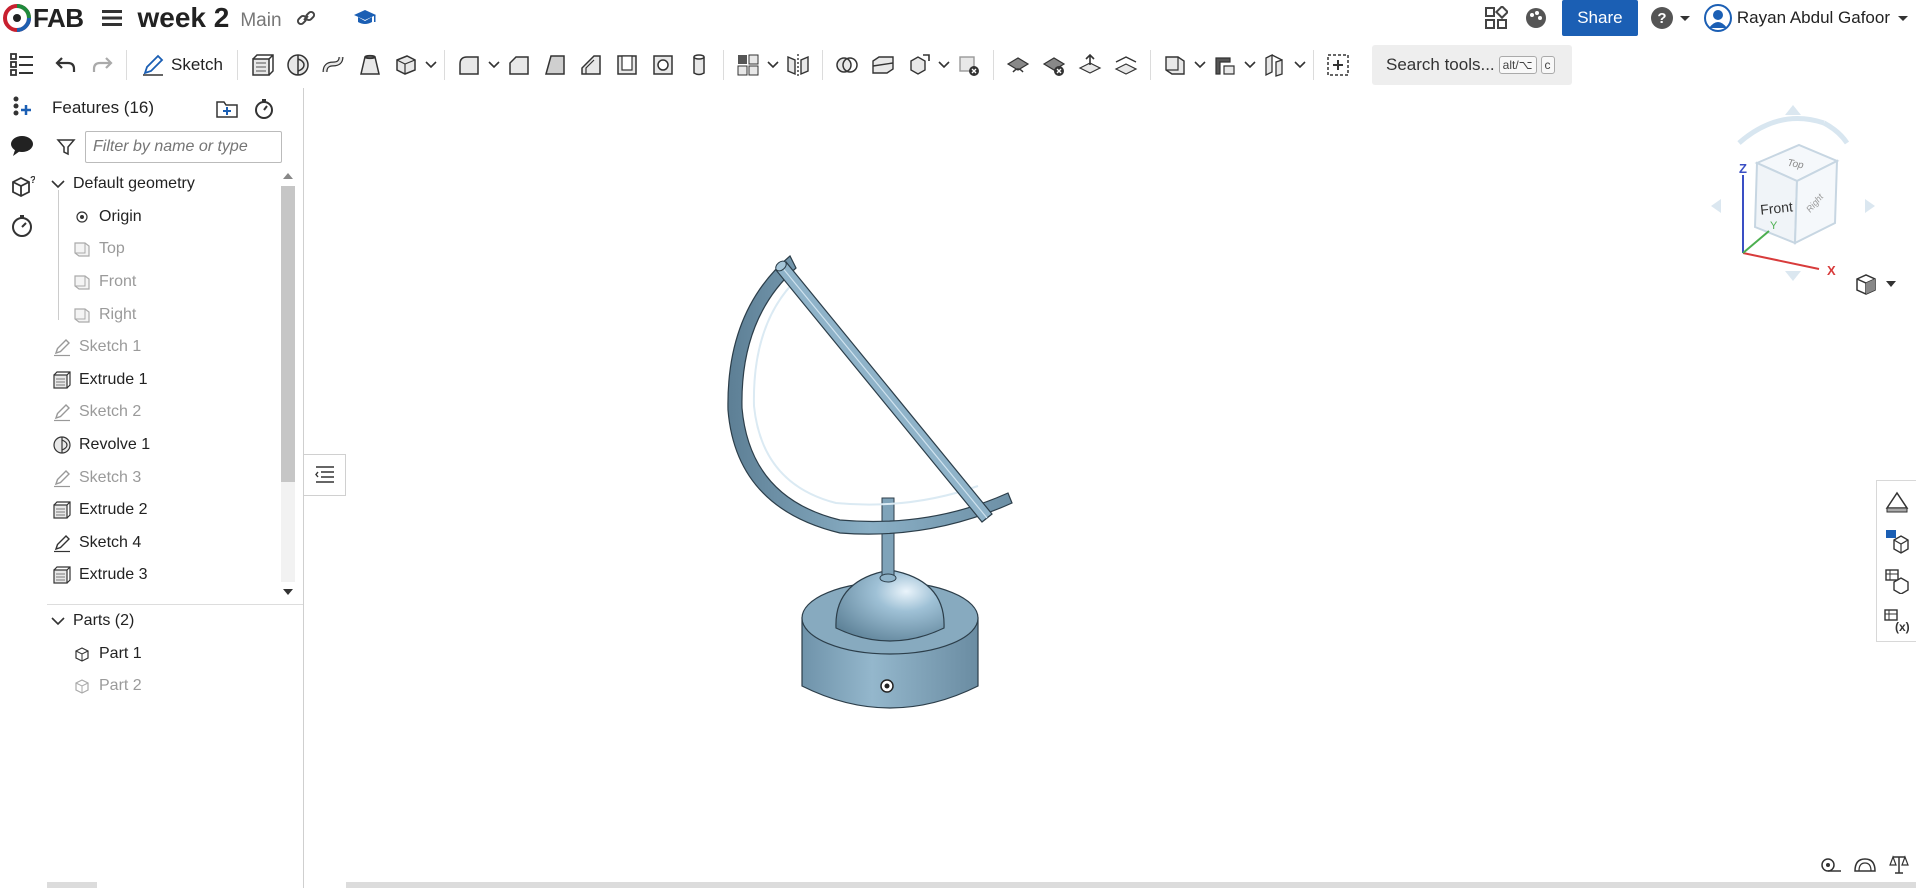 The width and height of the screenshot is (1916, 888). What do you see at coordinates (102, 65) in the screenshot?
I see `redo-button` at bounding box center [102, 65].